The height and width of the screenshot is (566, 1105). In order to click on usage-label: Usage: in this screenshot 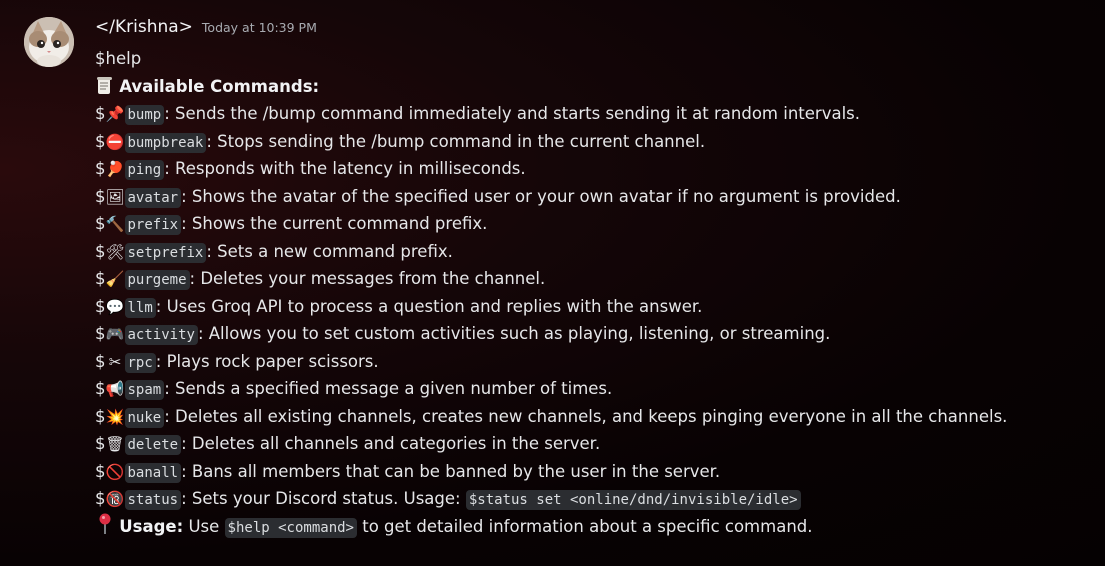, I will do `click(151, 526)`.